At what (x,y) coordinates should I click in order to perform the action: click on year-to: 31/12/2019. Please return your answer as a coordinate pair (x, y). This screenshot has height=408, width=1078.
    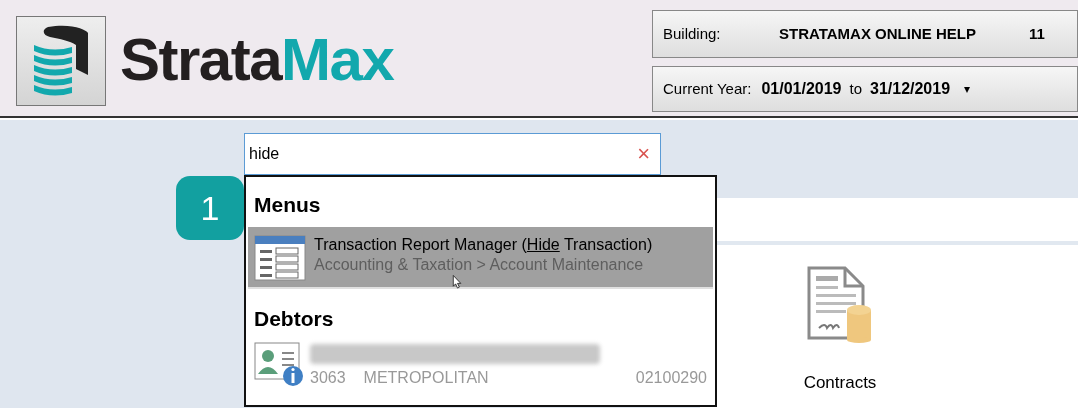
    Looking at the image, I should click on (910, 89).